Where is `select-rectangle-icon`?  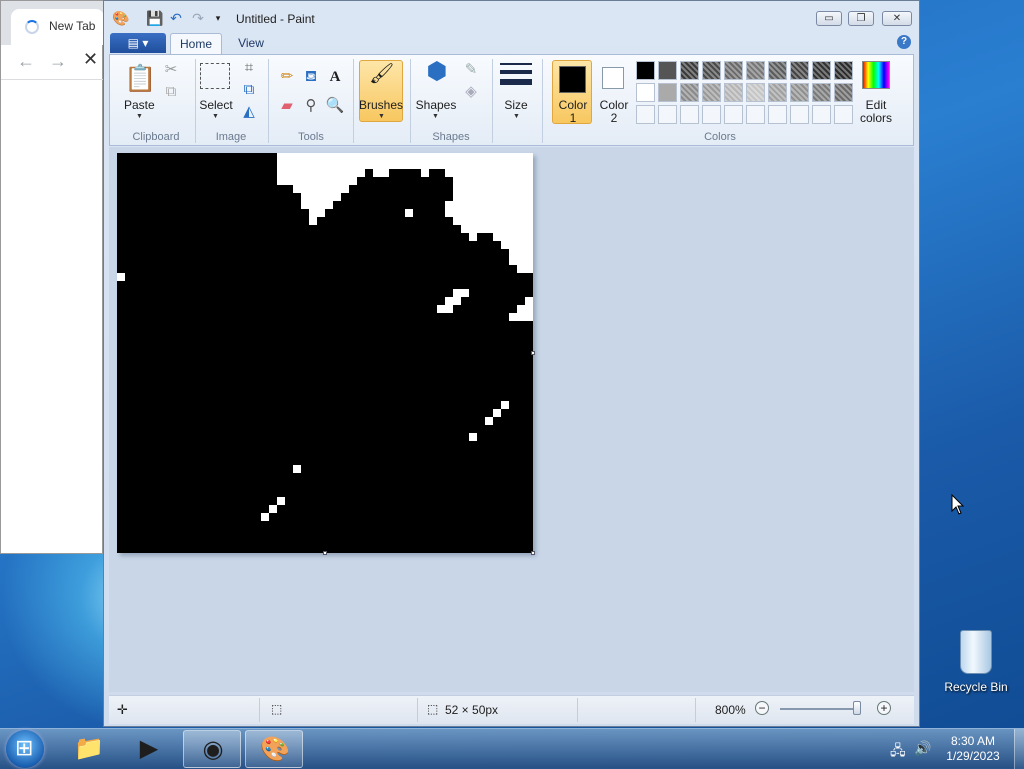
select-rectangle-icon is located at coordinates (215, 76).